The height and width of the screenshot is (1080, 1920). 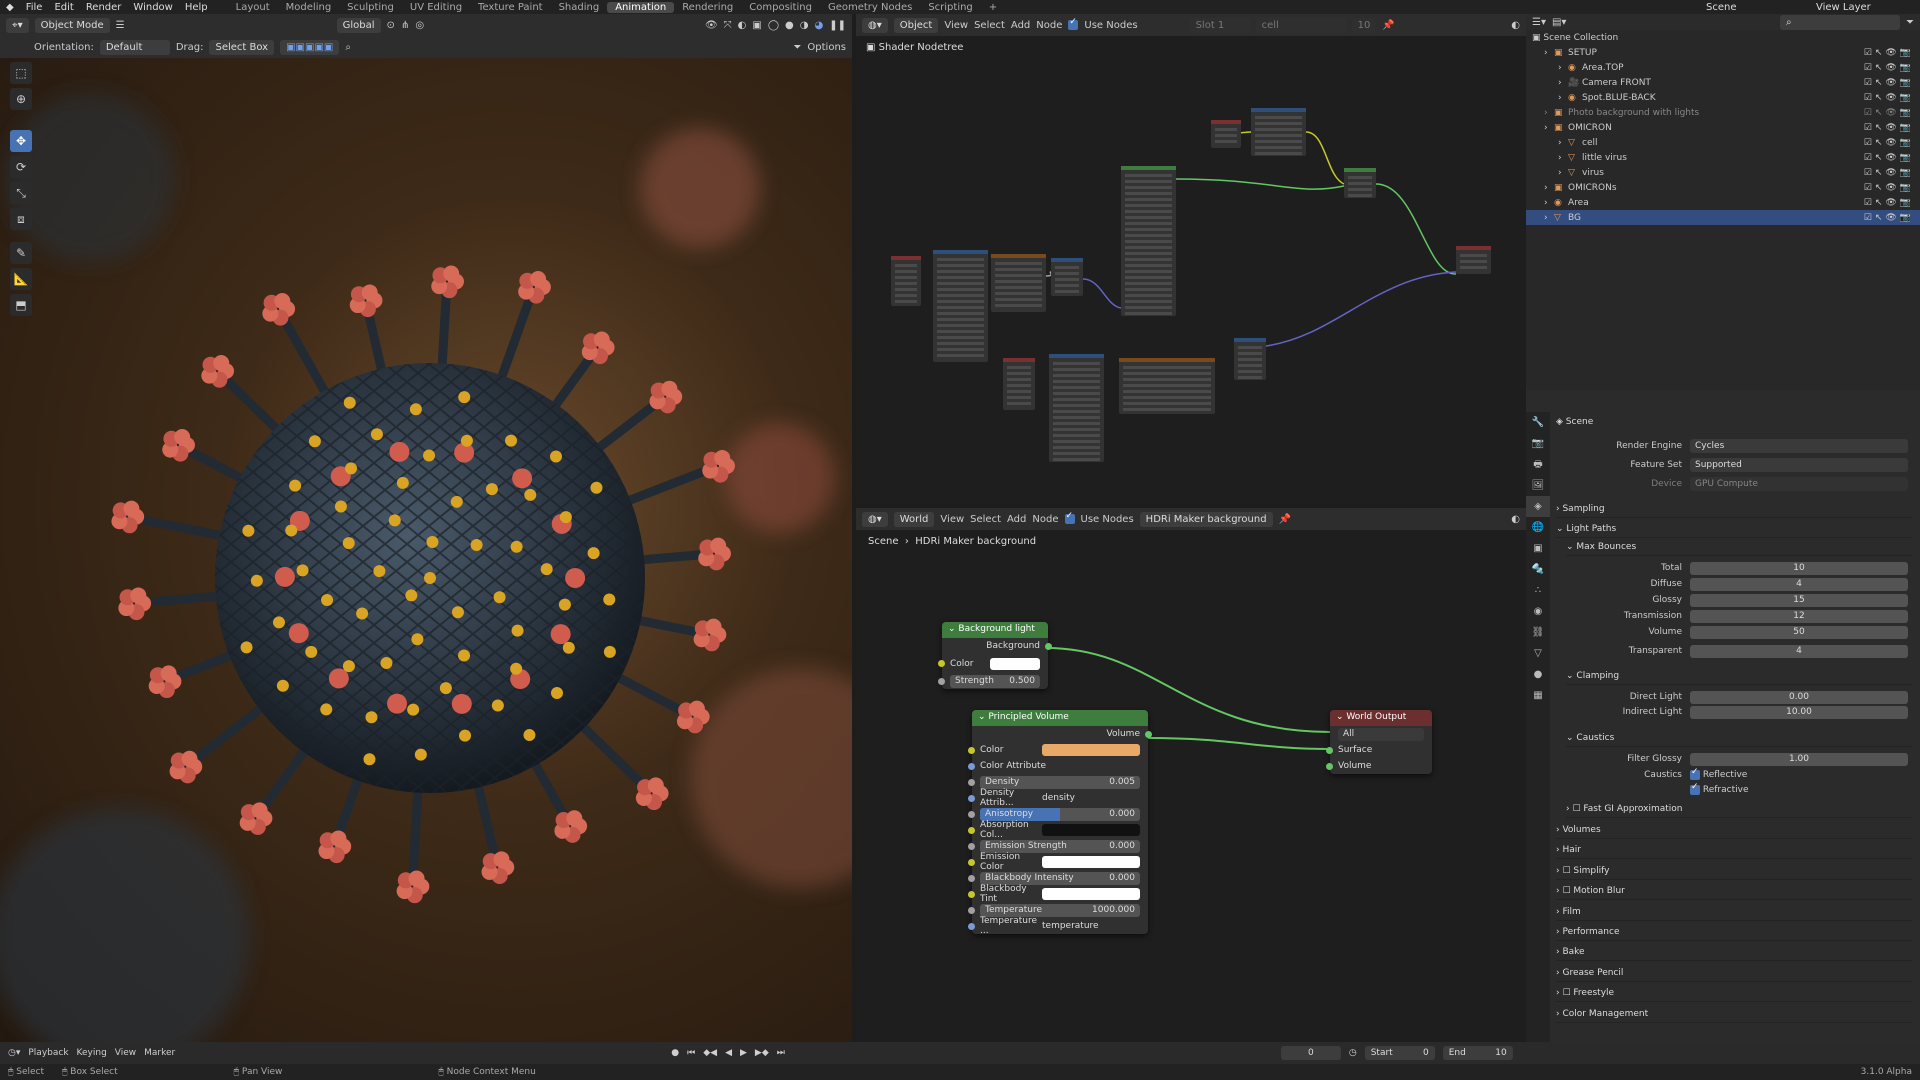 I want to click on outliner-item: › ▽ little virus ☑↖👁📷, so click(x=1723, y=157).